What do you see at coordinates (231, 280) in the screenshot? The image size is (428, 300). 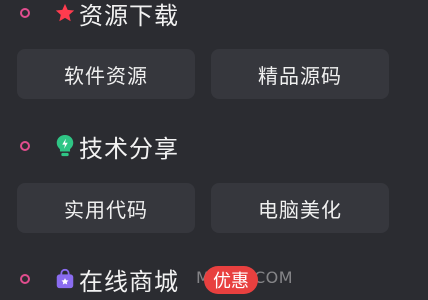 I see `discount-badge: 优惠` at bounding box center [231, 280].